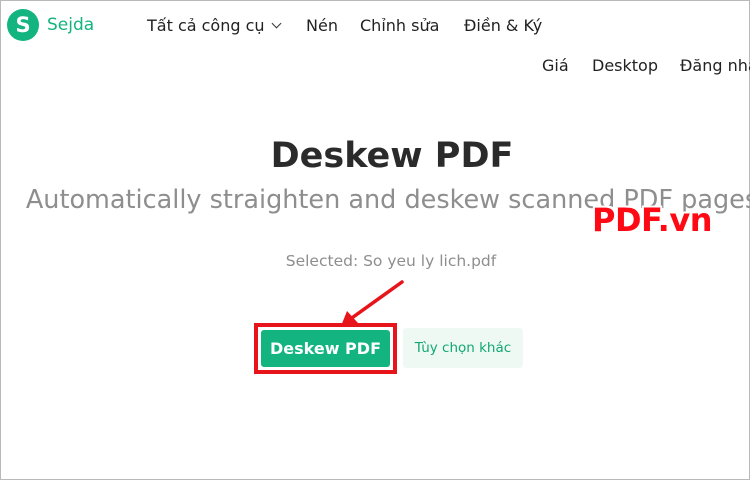 The height and width of the screenshot is (480, 750). I want to click on nav-fill-sign-label: Điền & Ký, so click(503, 25).